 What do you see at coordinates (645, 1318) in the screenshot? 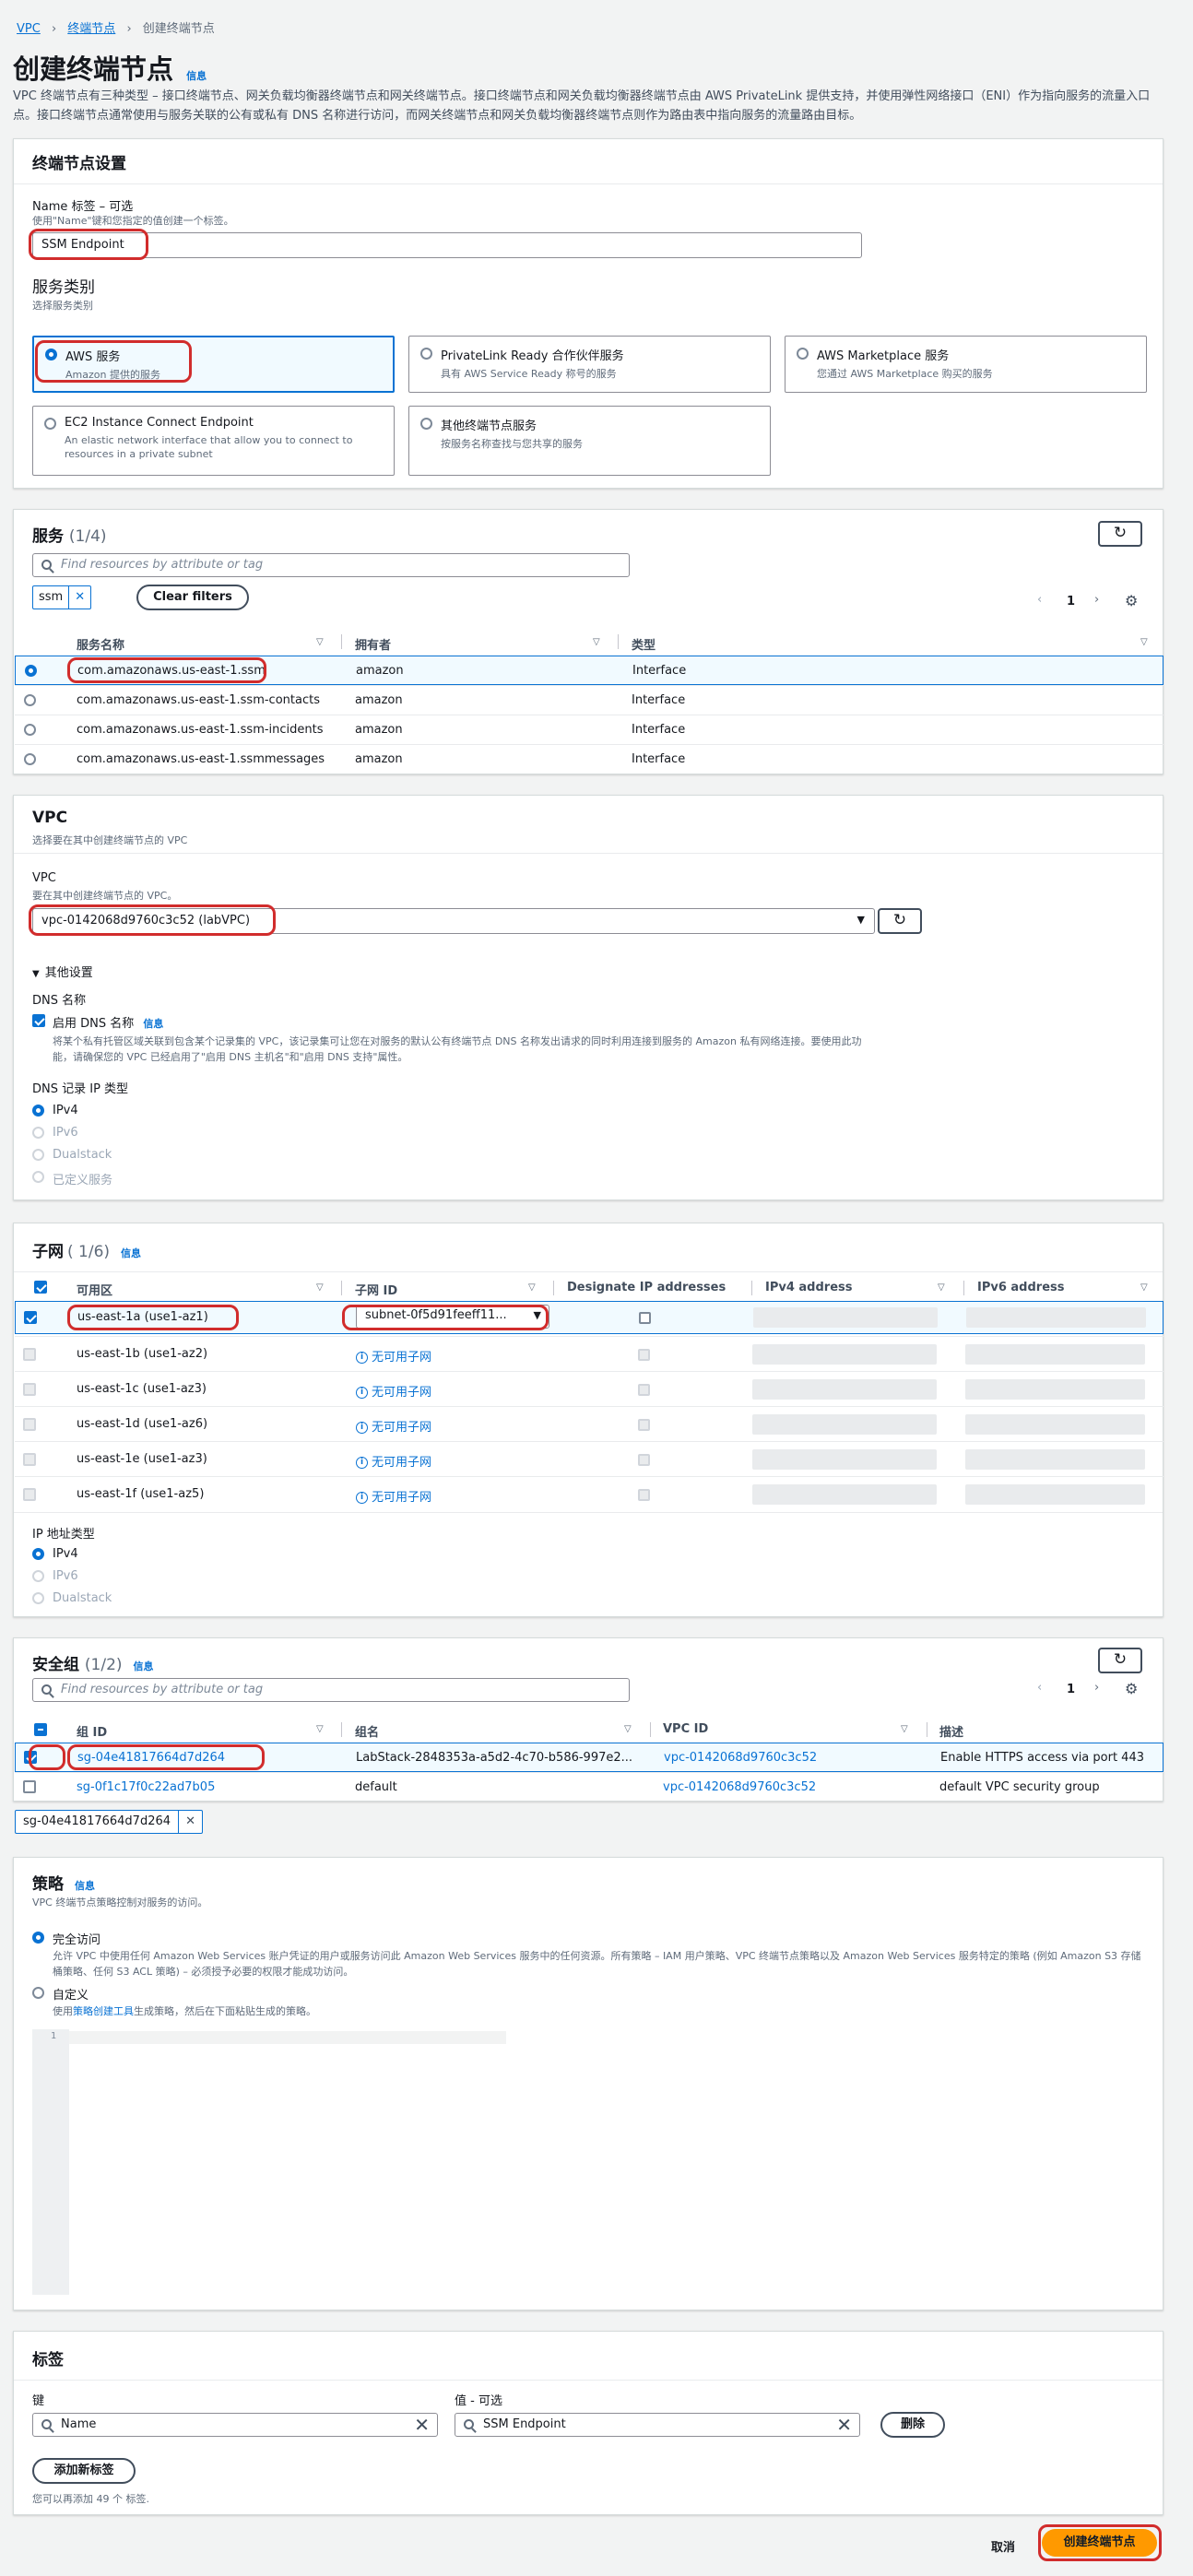
I see `designate-ip-checkbox` at bounding box center [645, 1318].